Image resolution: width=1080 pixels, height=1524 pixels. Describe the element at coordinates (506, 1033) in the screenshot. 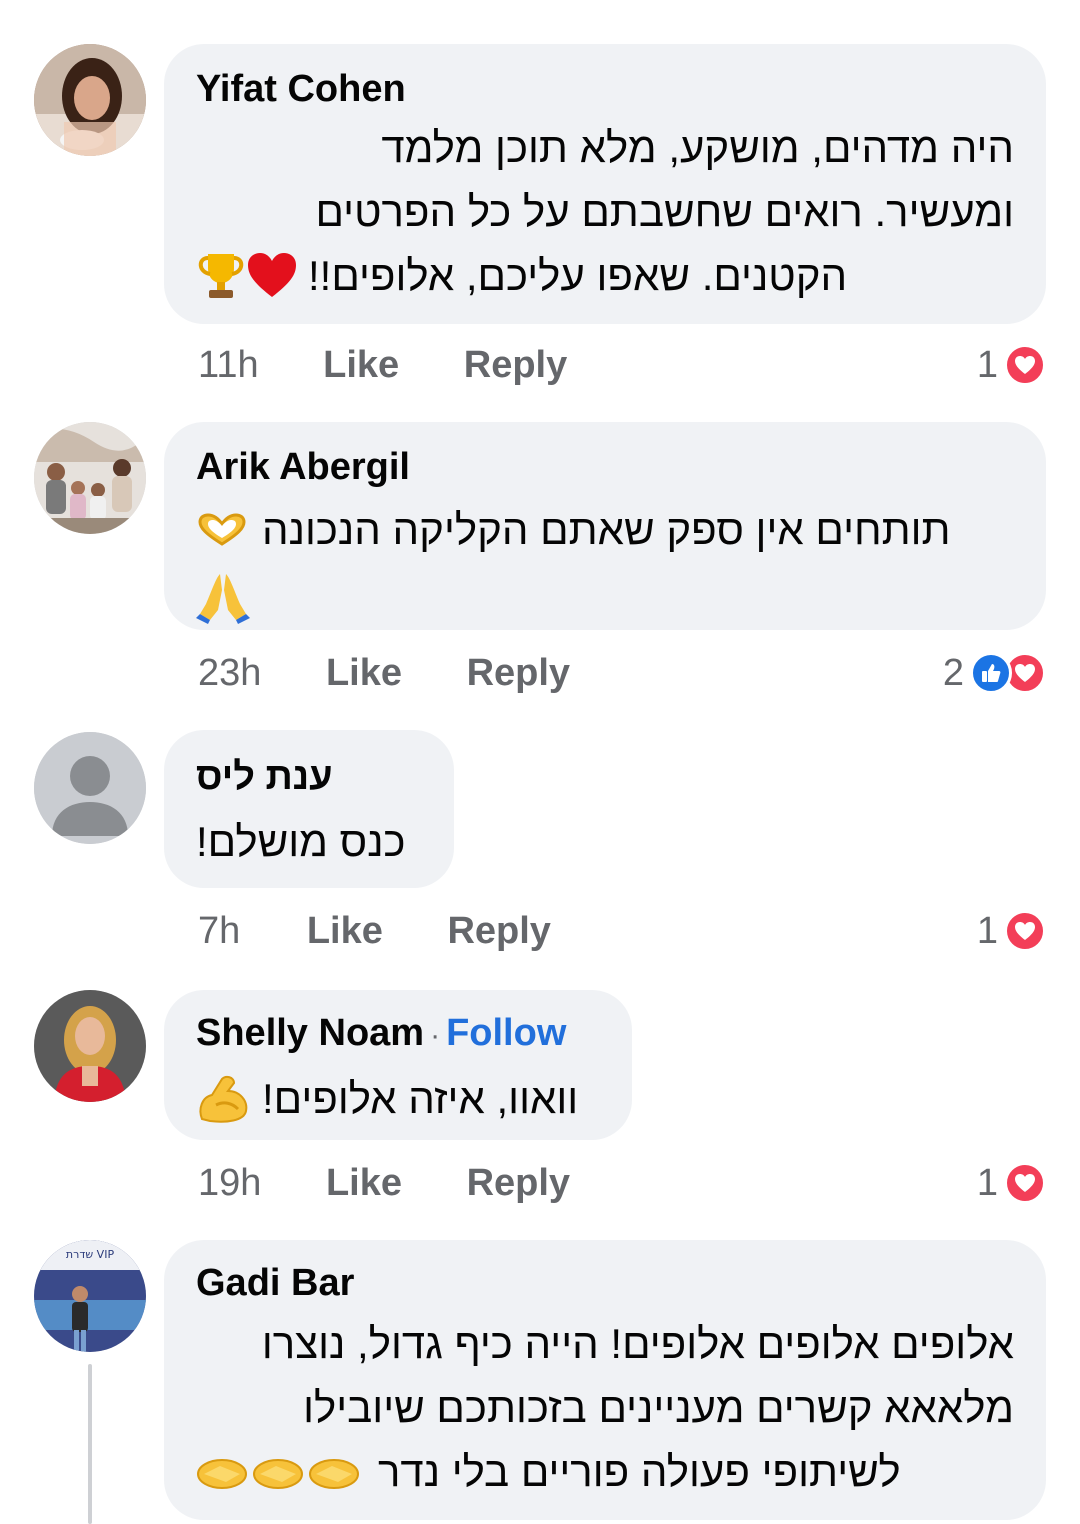

I see `follow-button: Follow` at that location.